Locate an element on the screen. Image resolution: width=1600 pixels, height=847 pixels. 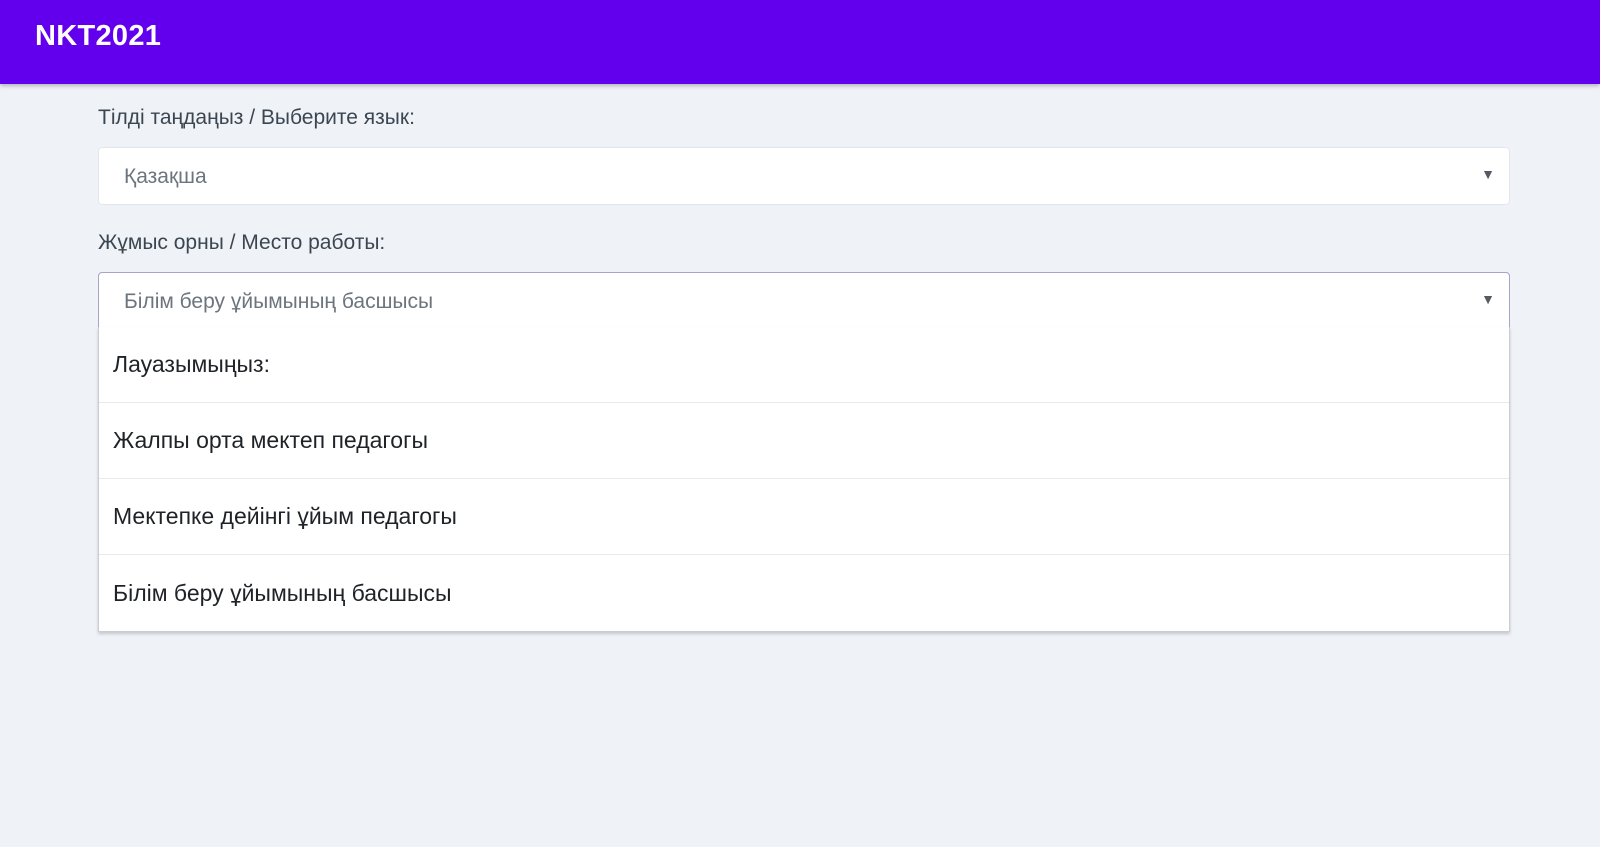
top-app-bar: NKT2021 is located at coordinates (800, 42).